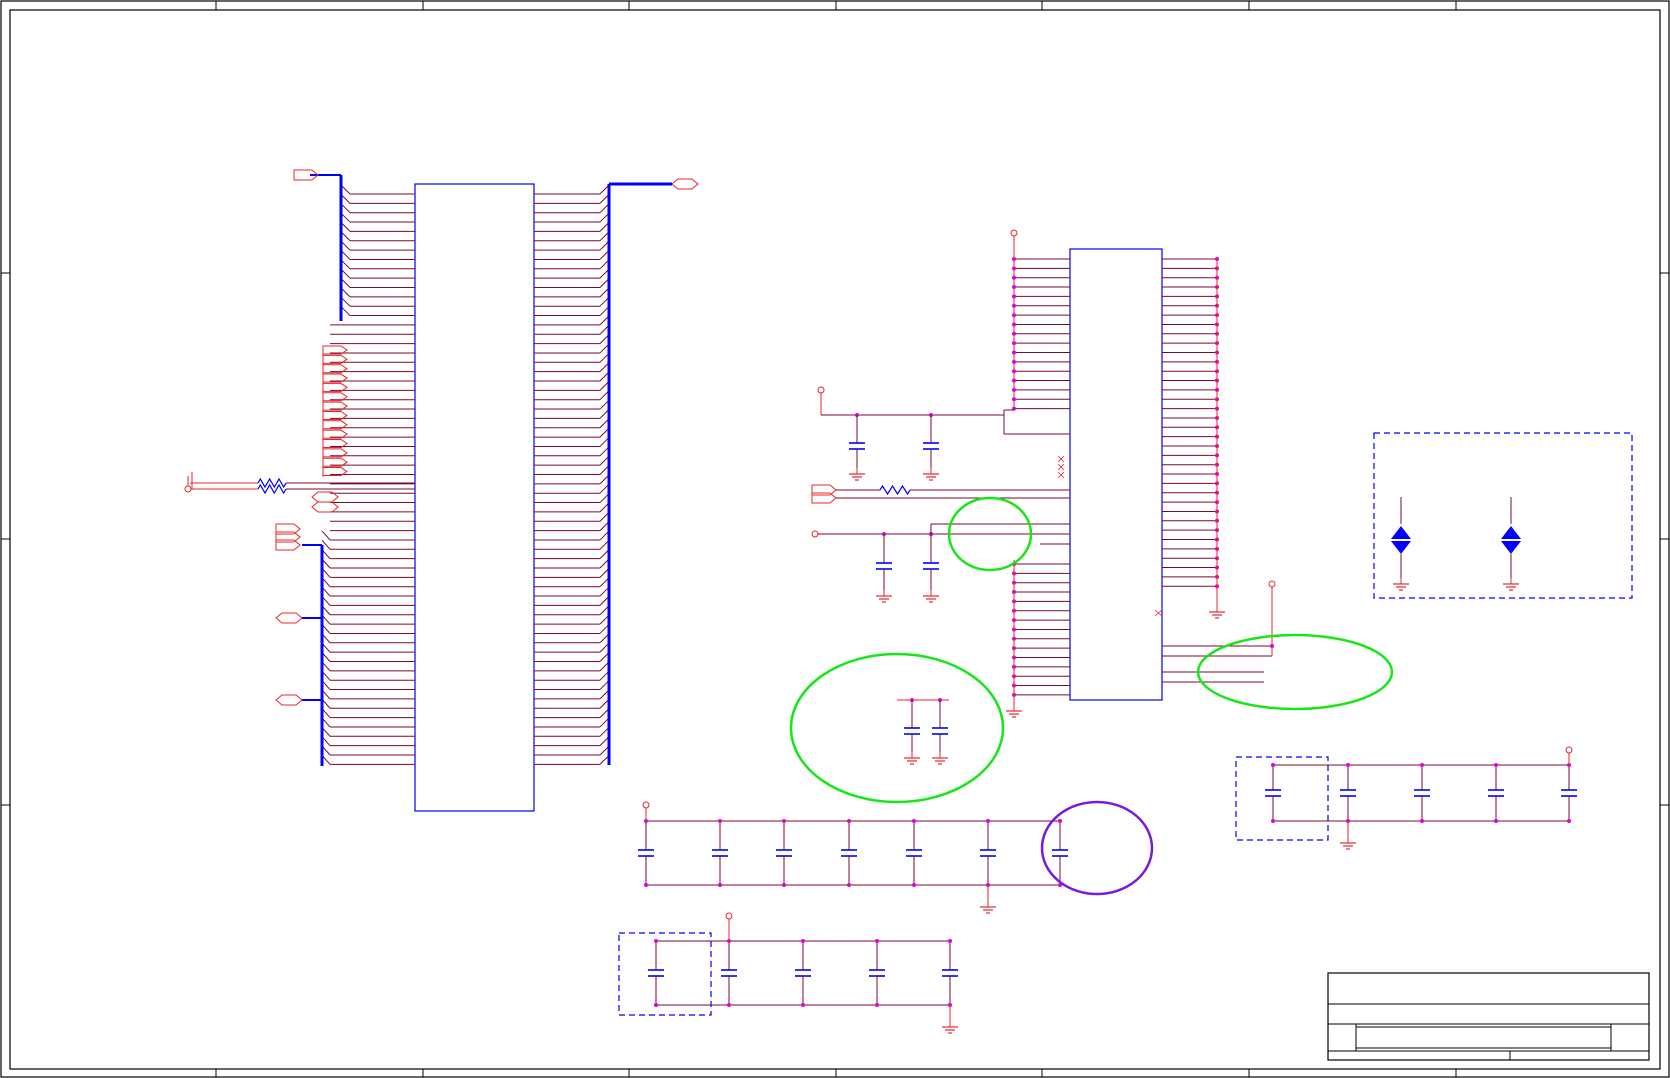 This screenshot has height=1078, width=1670. Describe the element at coordinates (1503, 515) in the screenshot. I see `tvs-group-box` at that location.